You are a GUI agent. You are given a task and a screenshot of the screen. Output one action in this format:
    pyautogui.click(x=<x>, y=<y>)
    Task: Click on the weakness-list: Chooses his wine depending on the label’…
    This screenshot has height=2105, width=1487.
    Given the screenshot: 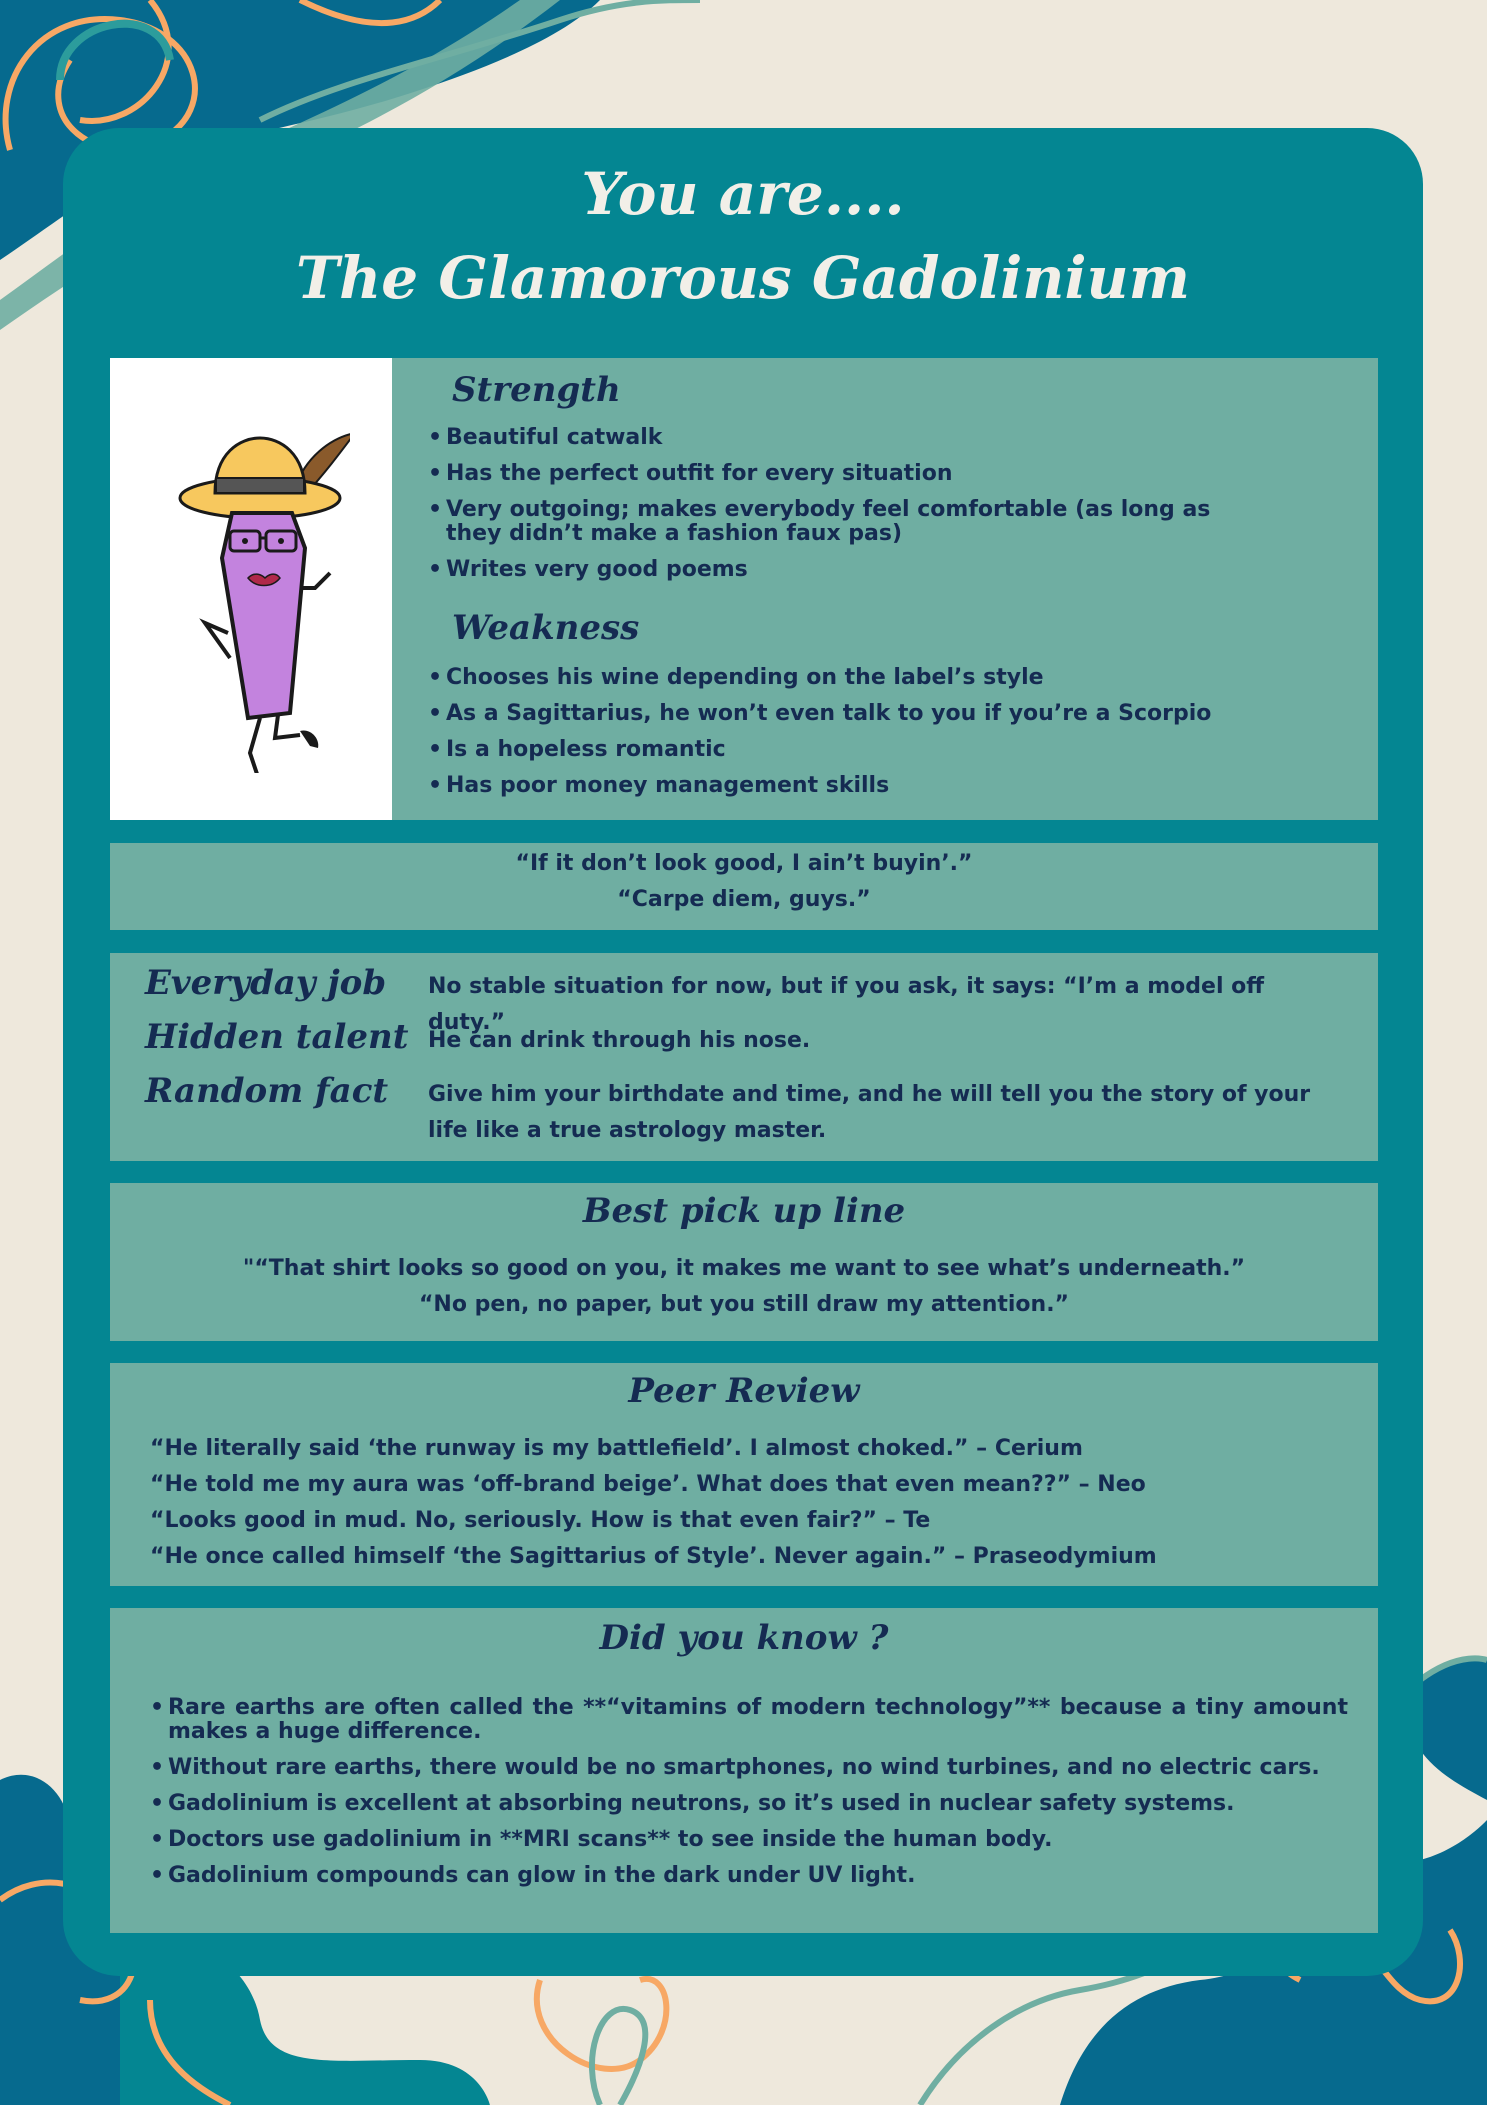 What is the action you would take?
    pyautogui.click(x=878, y=738)
    